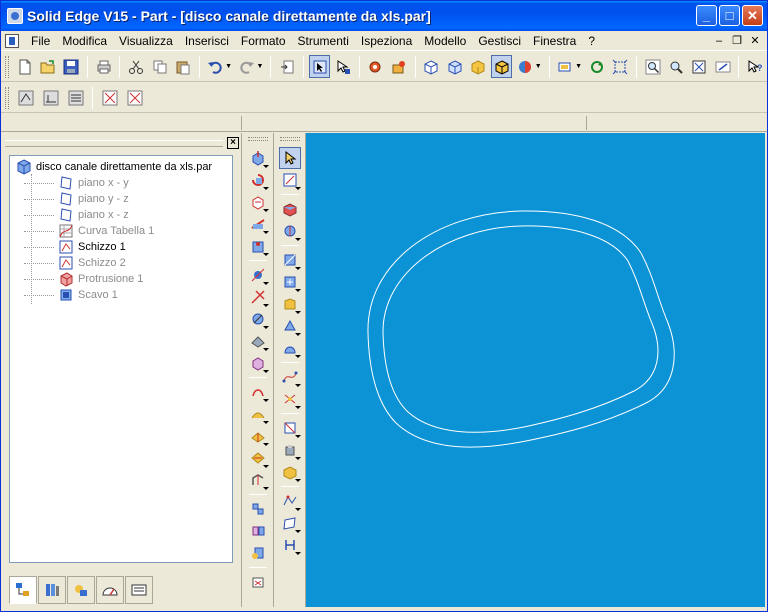 This screenshot has height=612, width=768. Describe the element at coordinates (76, 279) in the screenshot. I see `tree-item-protrusione-1: Protrusione 1` at that location.